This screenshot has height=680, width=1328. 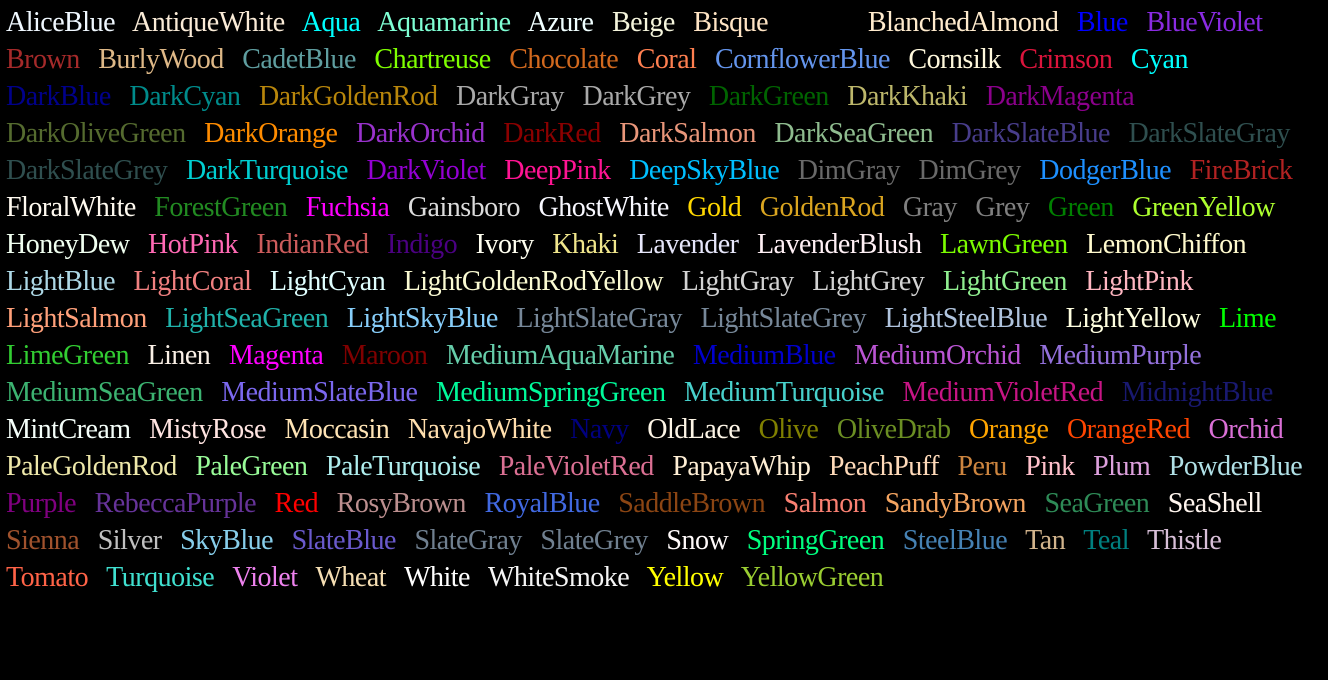 I want to click on color-name-darkolivegreen: DarkOliveGreen, so click(x=96, y=133).